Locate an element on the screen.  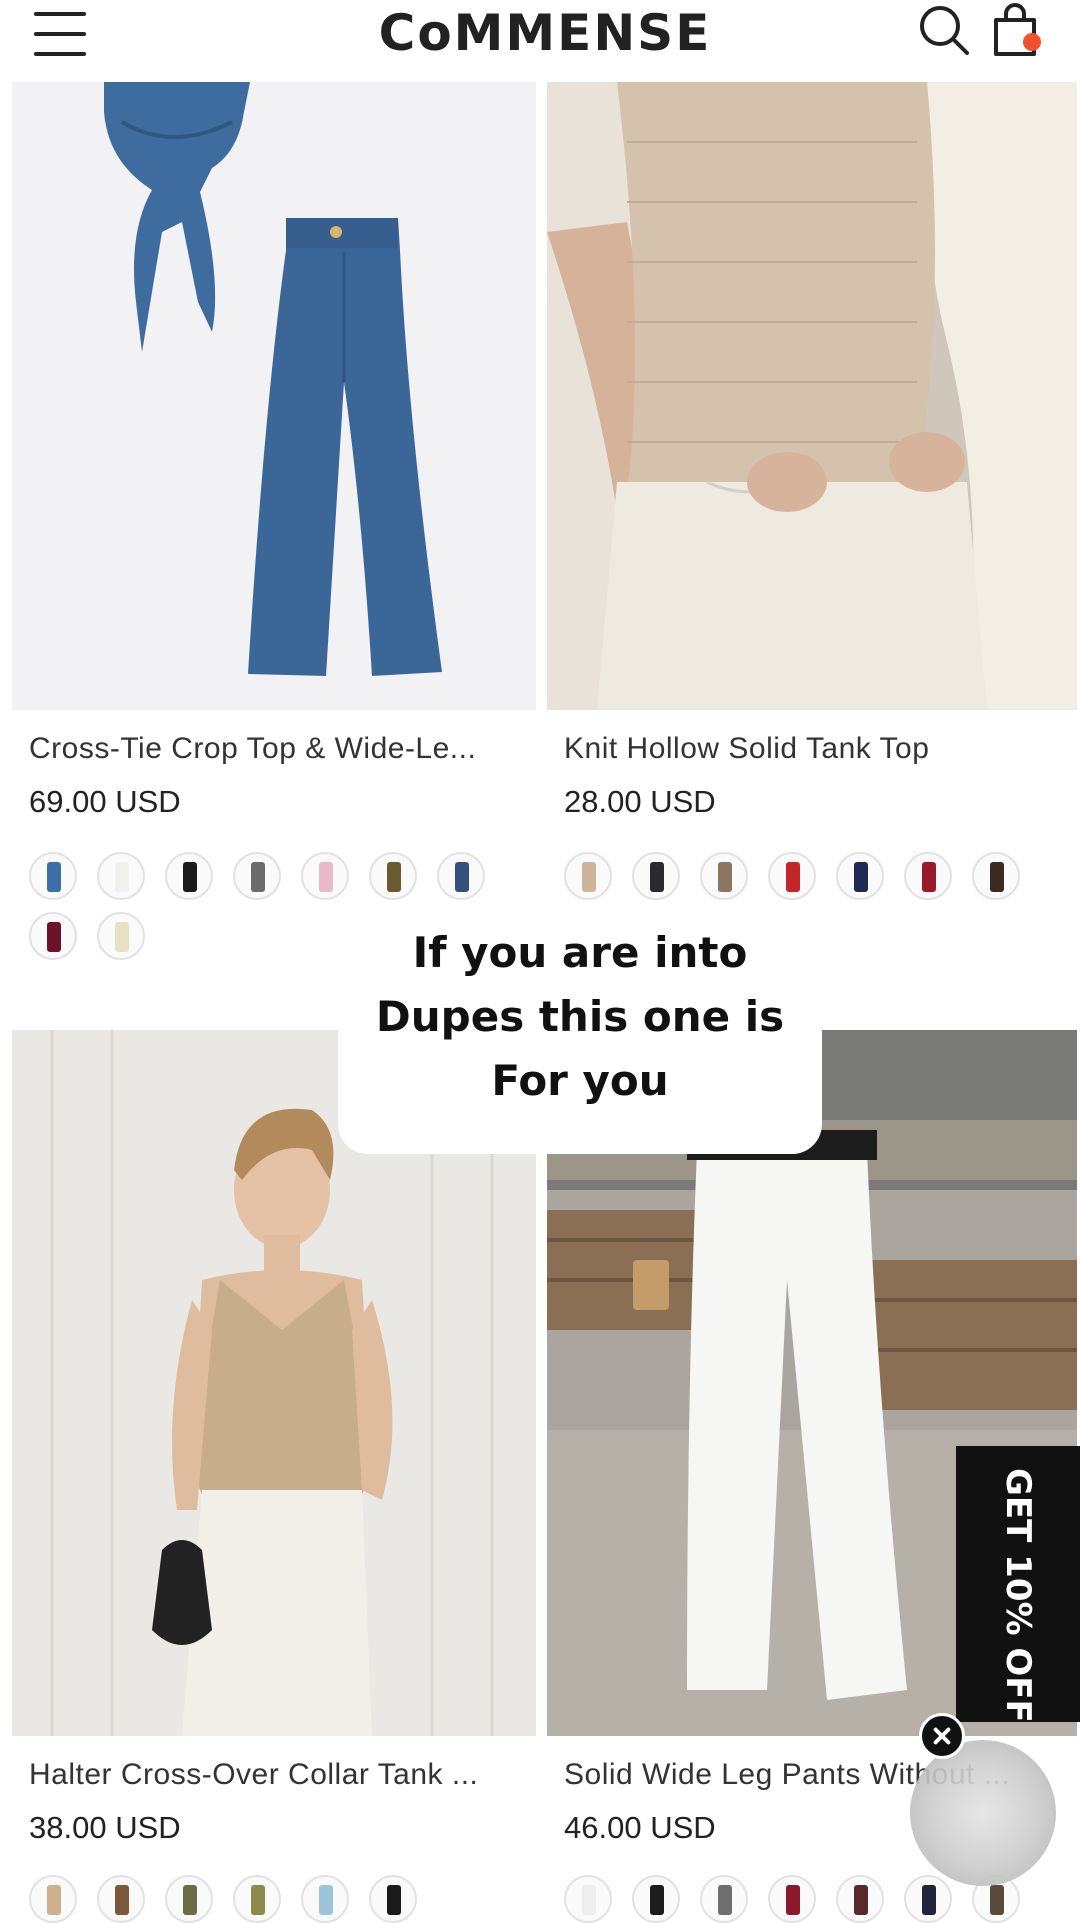
close-icon is located at coordinates (942, 1736).